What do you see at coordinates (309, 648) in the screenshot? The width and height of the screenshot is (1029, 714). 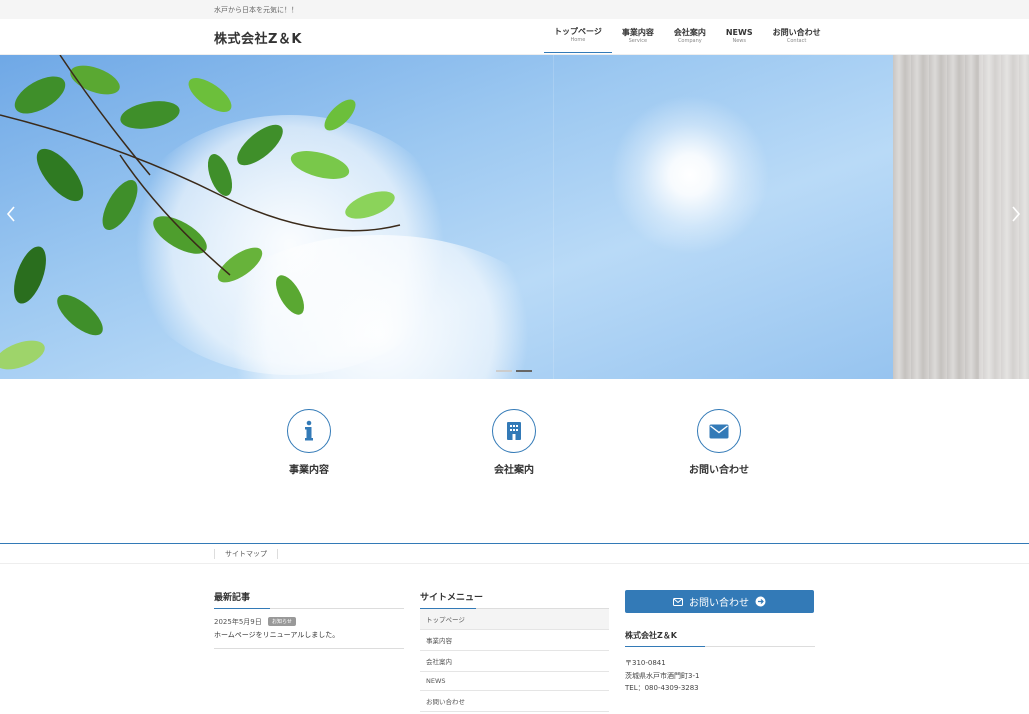 I see `divider` at bounding box center [309, 648].